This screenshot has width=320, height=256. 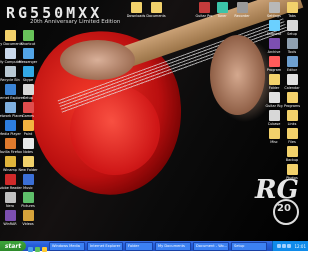 I want to click on desktop-icon-label: Backup, so click(x=292, y=160).